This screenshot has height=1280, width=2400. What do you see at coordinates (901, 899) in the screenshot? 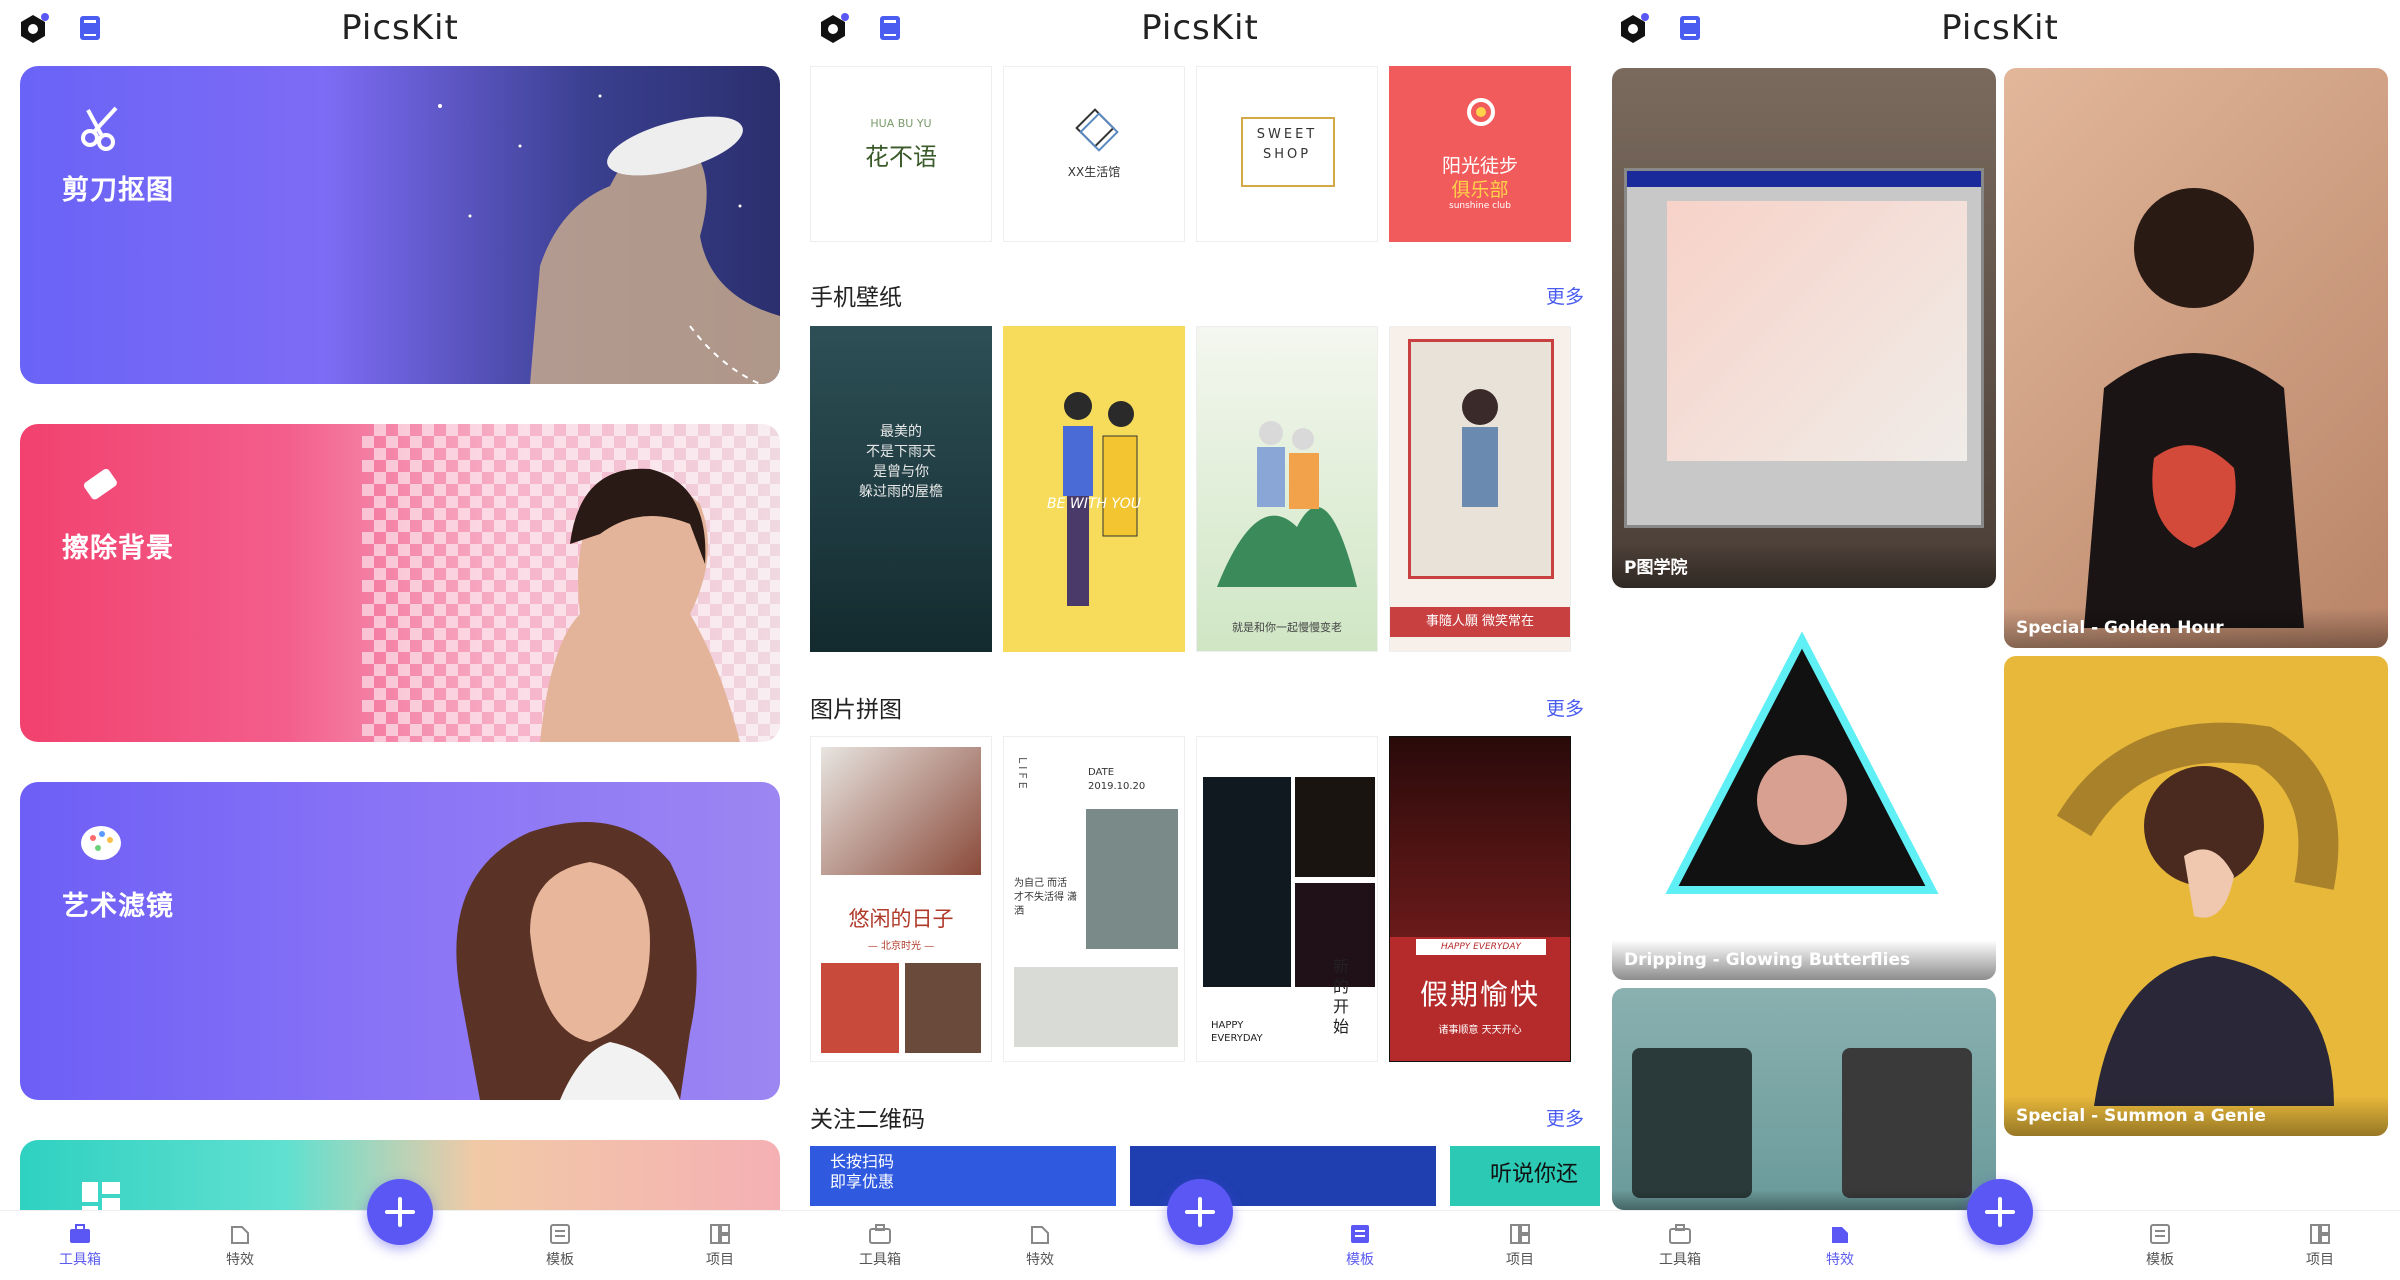
I see `collage-leisure: 悠闲的日子 — 北京时光 —` at bounding box center [901, 899].